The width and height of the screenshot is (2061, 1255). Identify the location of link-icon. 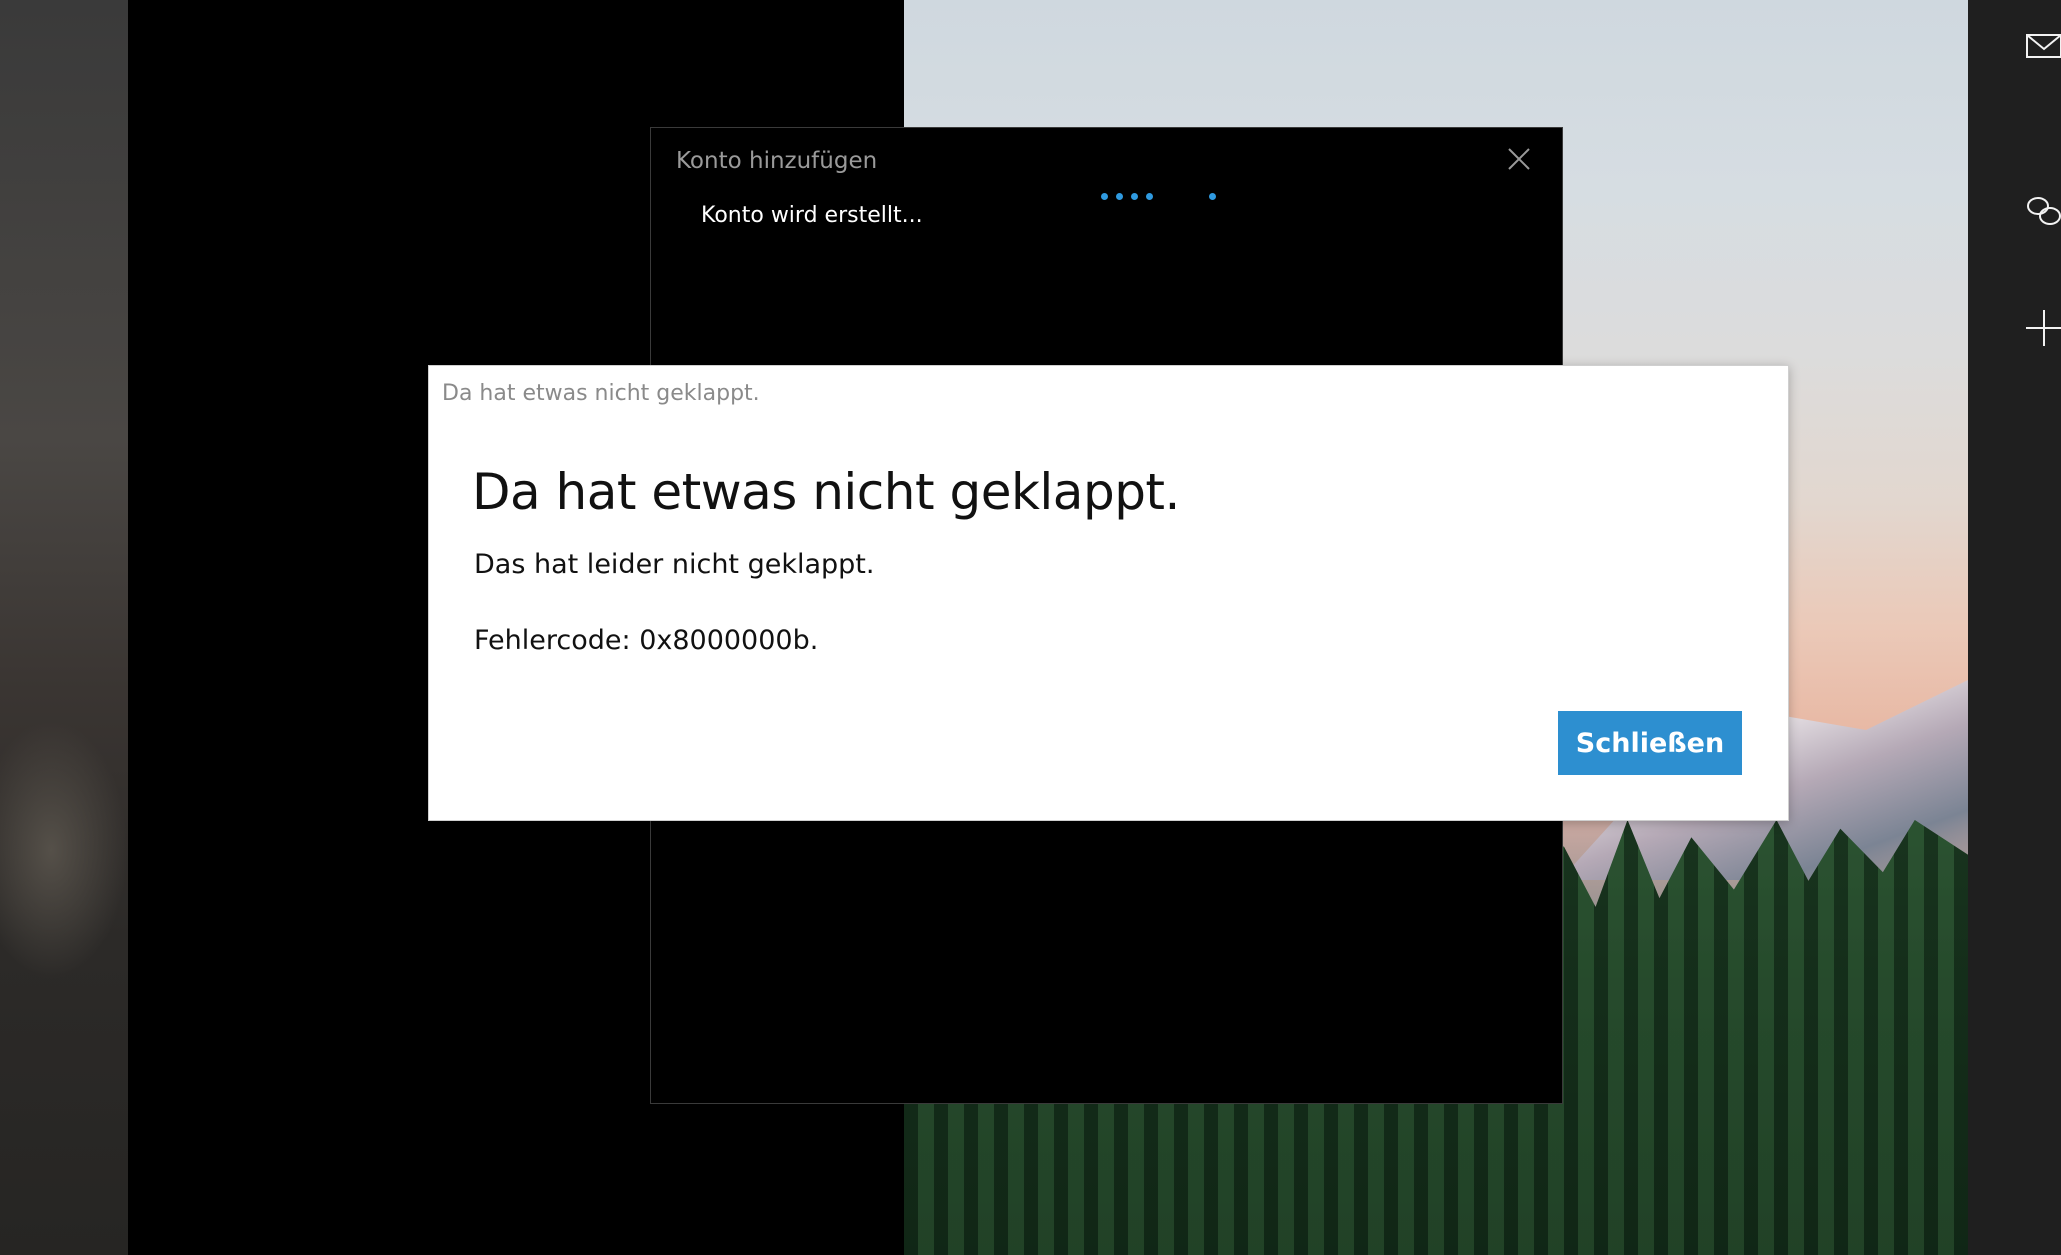
(2042, 212).